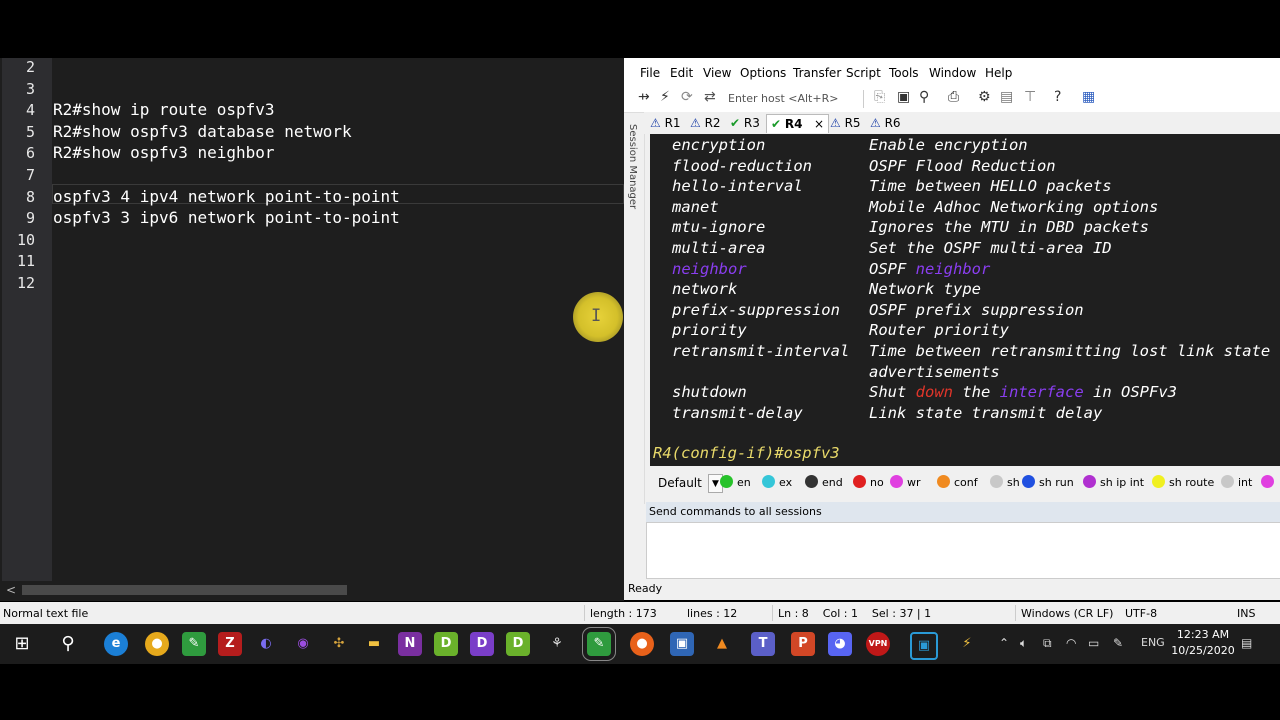 The height and width of the screenshot is (720, 1280). What do you see at coordinates (796, 99) in the screenshot?
I see `host-input: Enter host <Alt+R>` at bounding box center [796, 99].